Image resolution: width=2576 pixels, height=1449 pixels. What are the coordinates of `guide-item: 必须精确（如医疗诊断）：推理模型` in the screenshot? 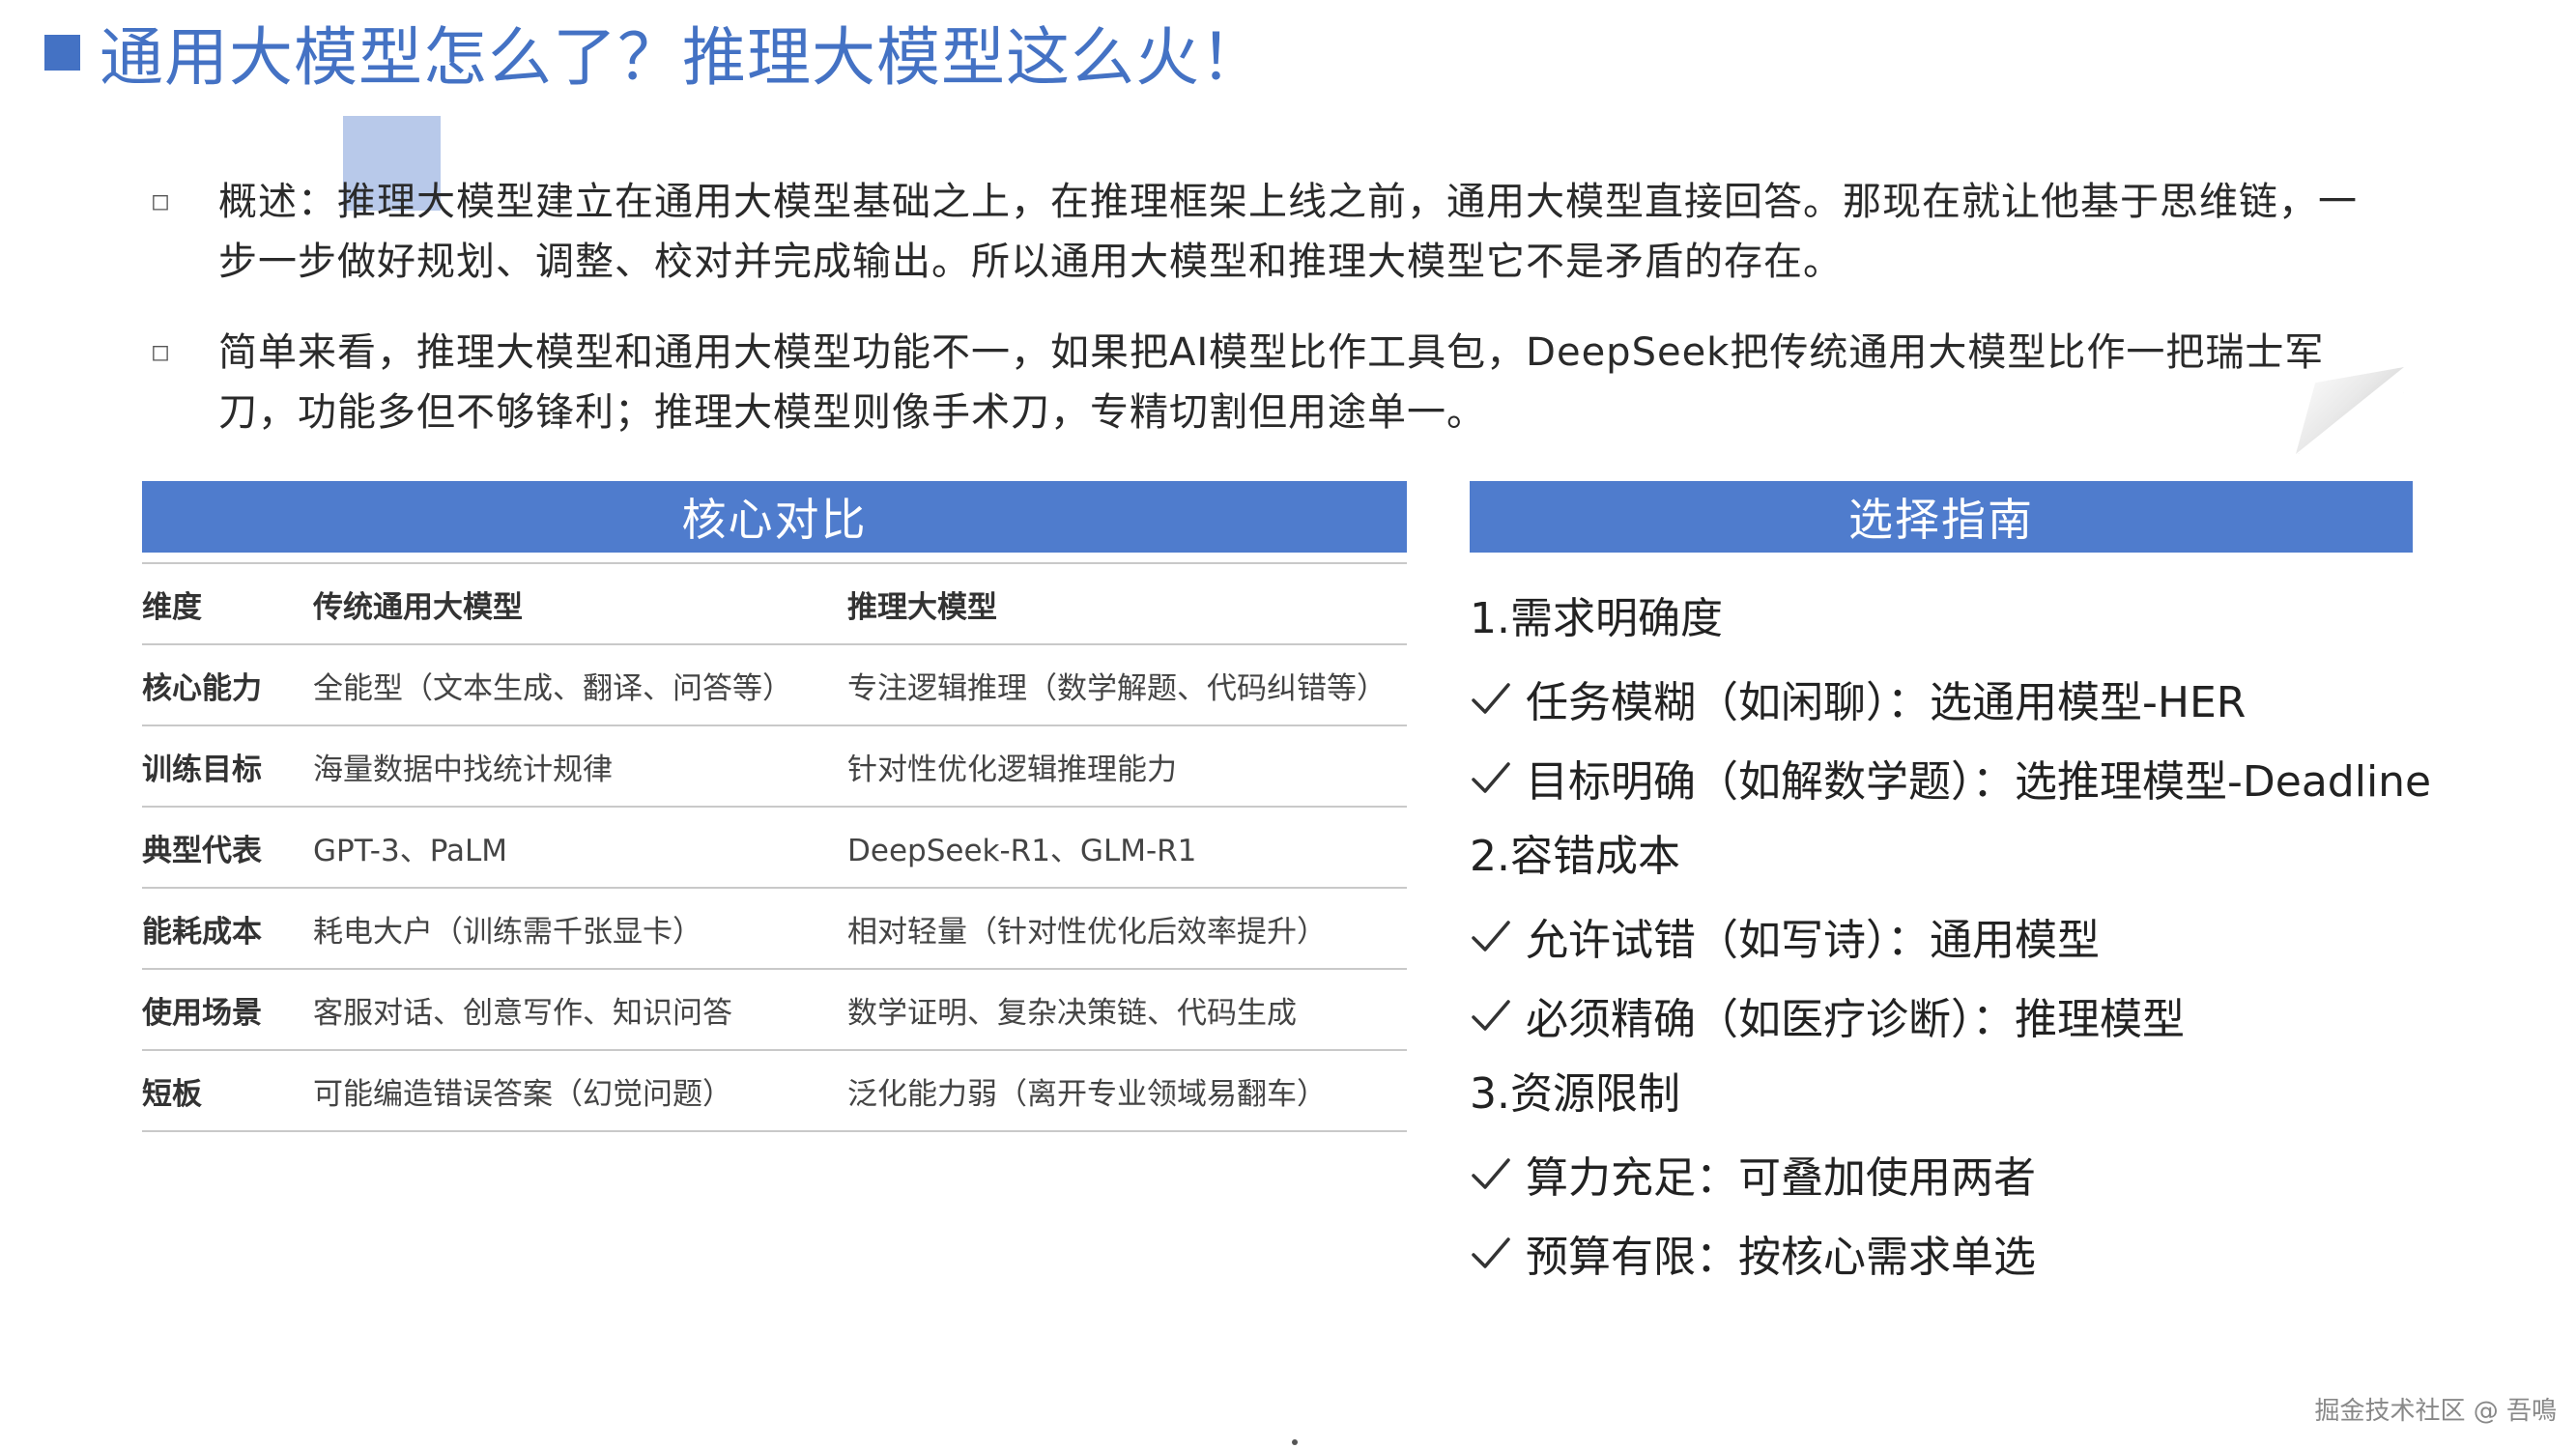 It's located at (2002, 1015).